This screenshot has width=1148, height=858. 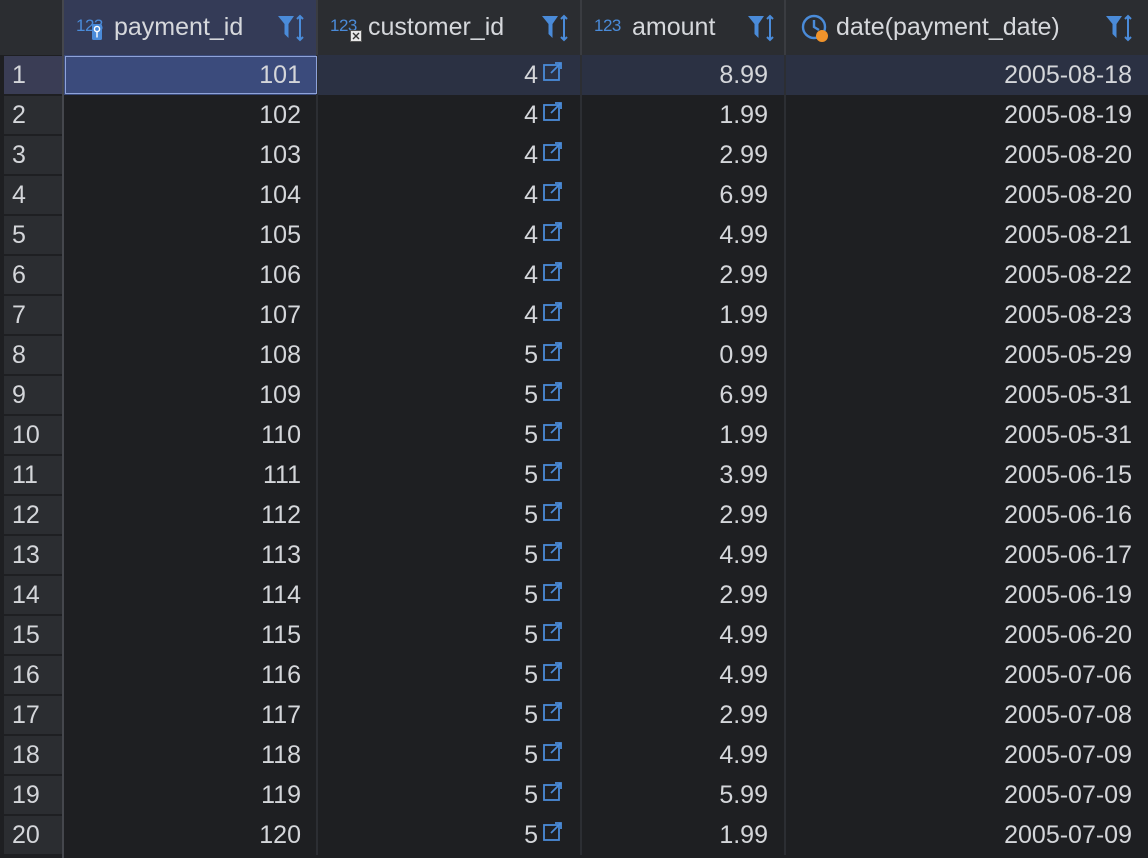 I want to click on cell-payment-id: 104, so click(x=191, y=195).